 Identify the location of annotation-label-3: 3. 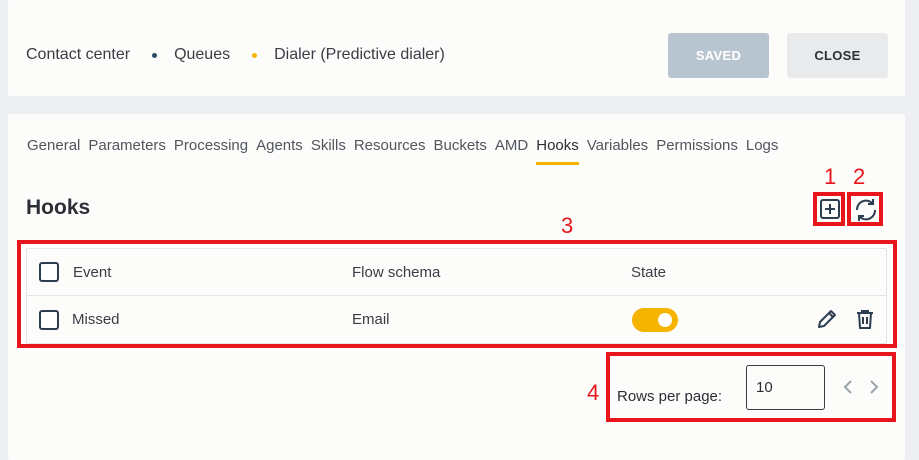
(567, 225).